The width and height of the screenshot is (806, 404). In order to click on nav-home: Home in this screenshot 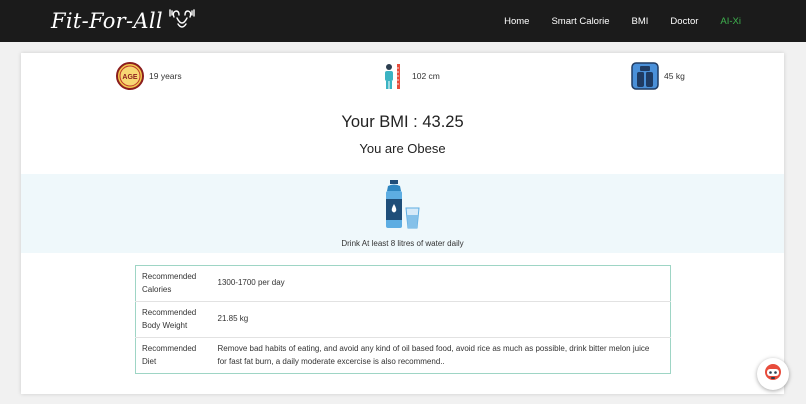, I will do `click(516, 21)`.